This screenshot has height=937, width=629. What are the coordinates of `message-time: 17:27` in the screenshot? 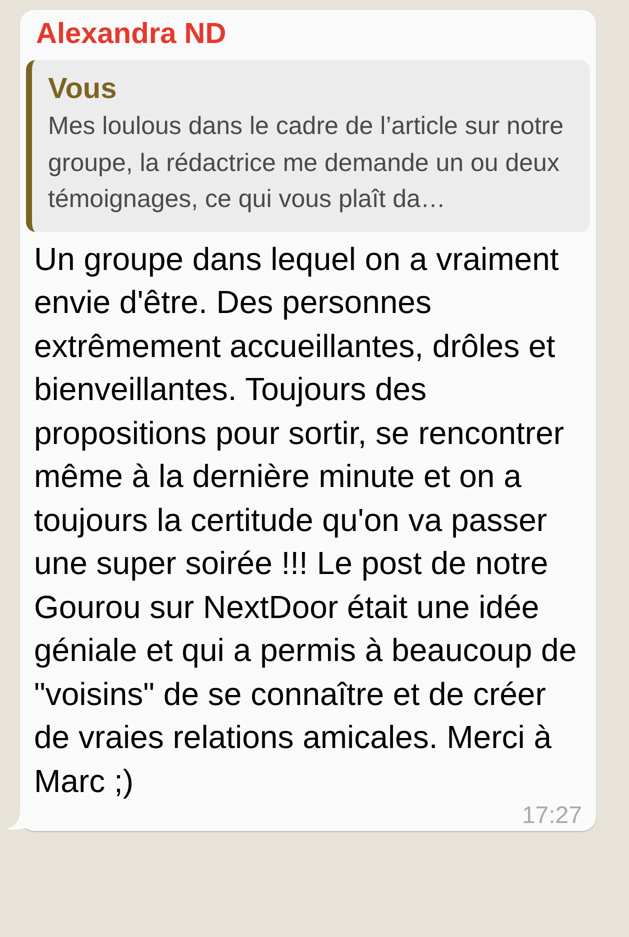 It's located at (552, 816).